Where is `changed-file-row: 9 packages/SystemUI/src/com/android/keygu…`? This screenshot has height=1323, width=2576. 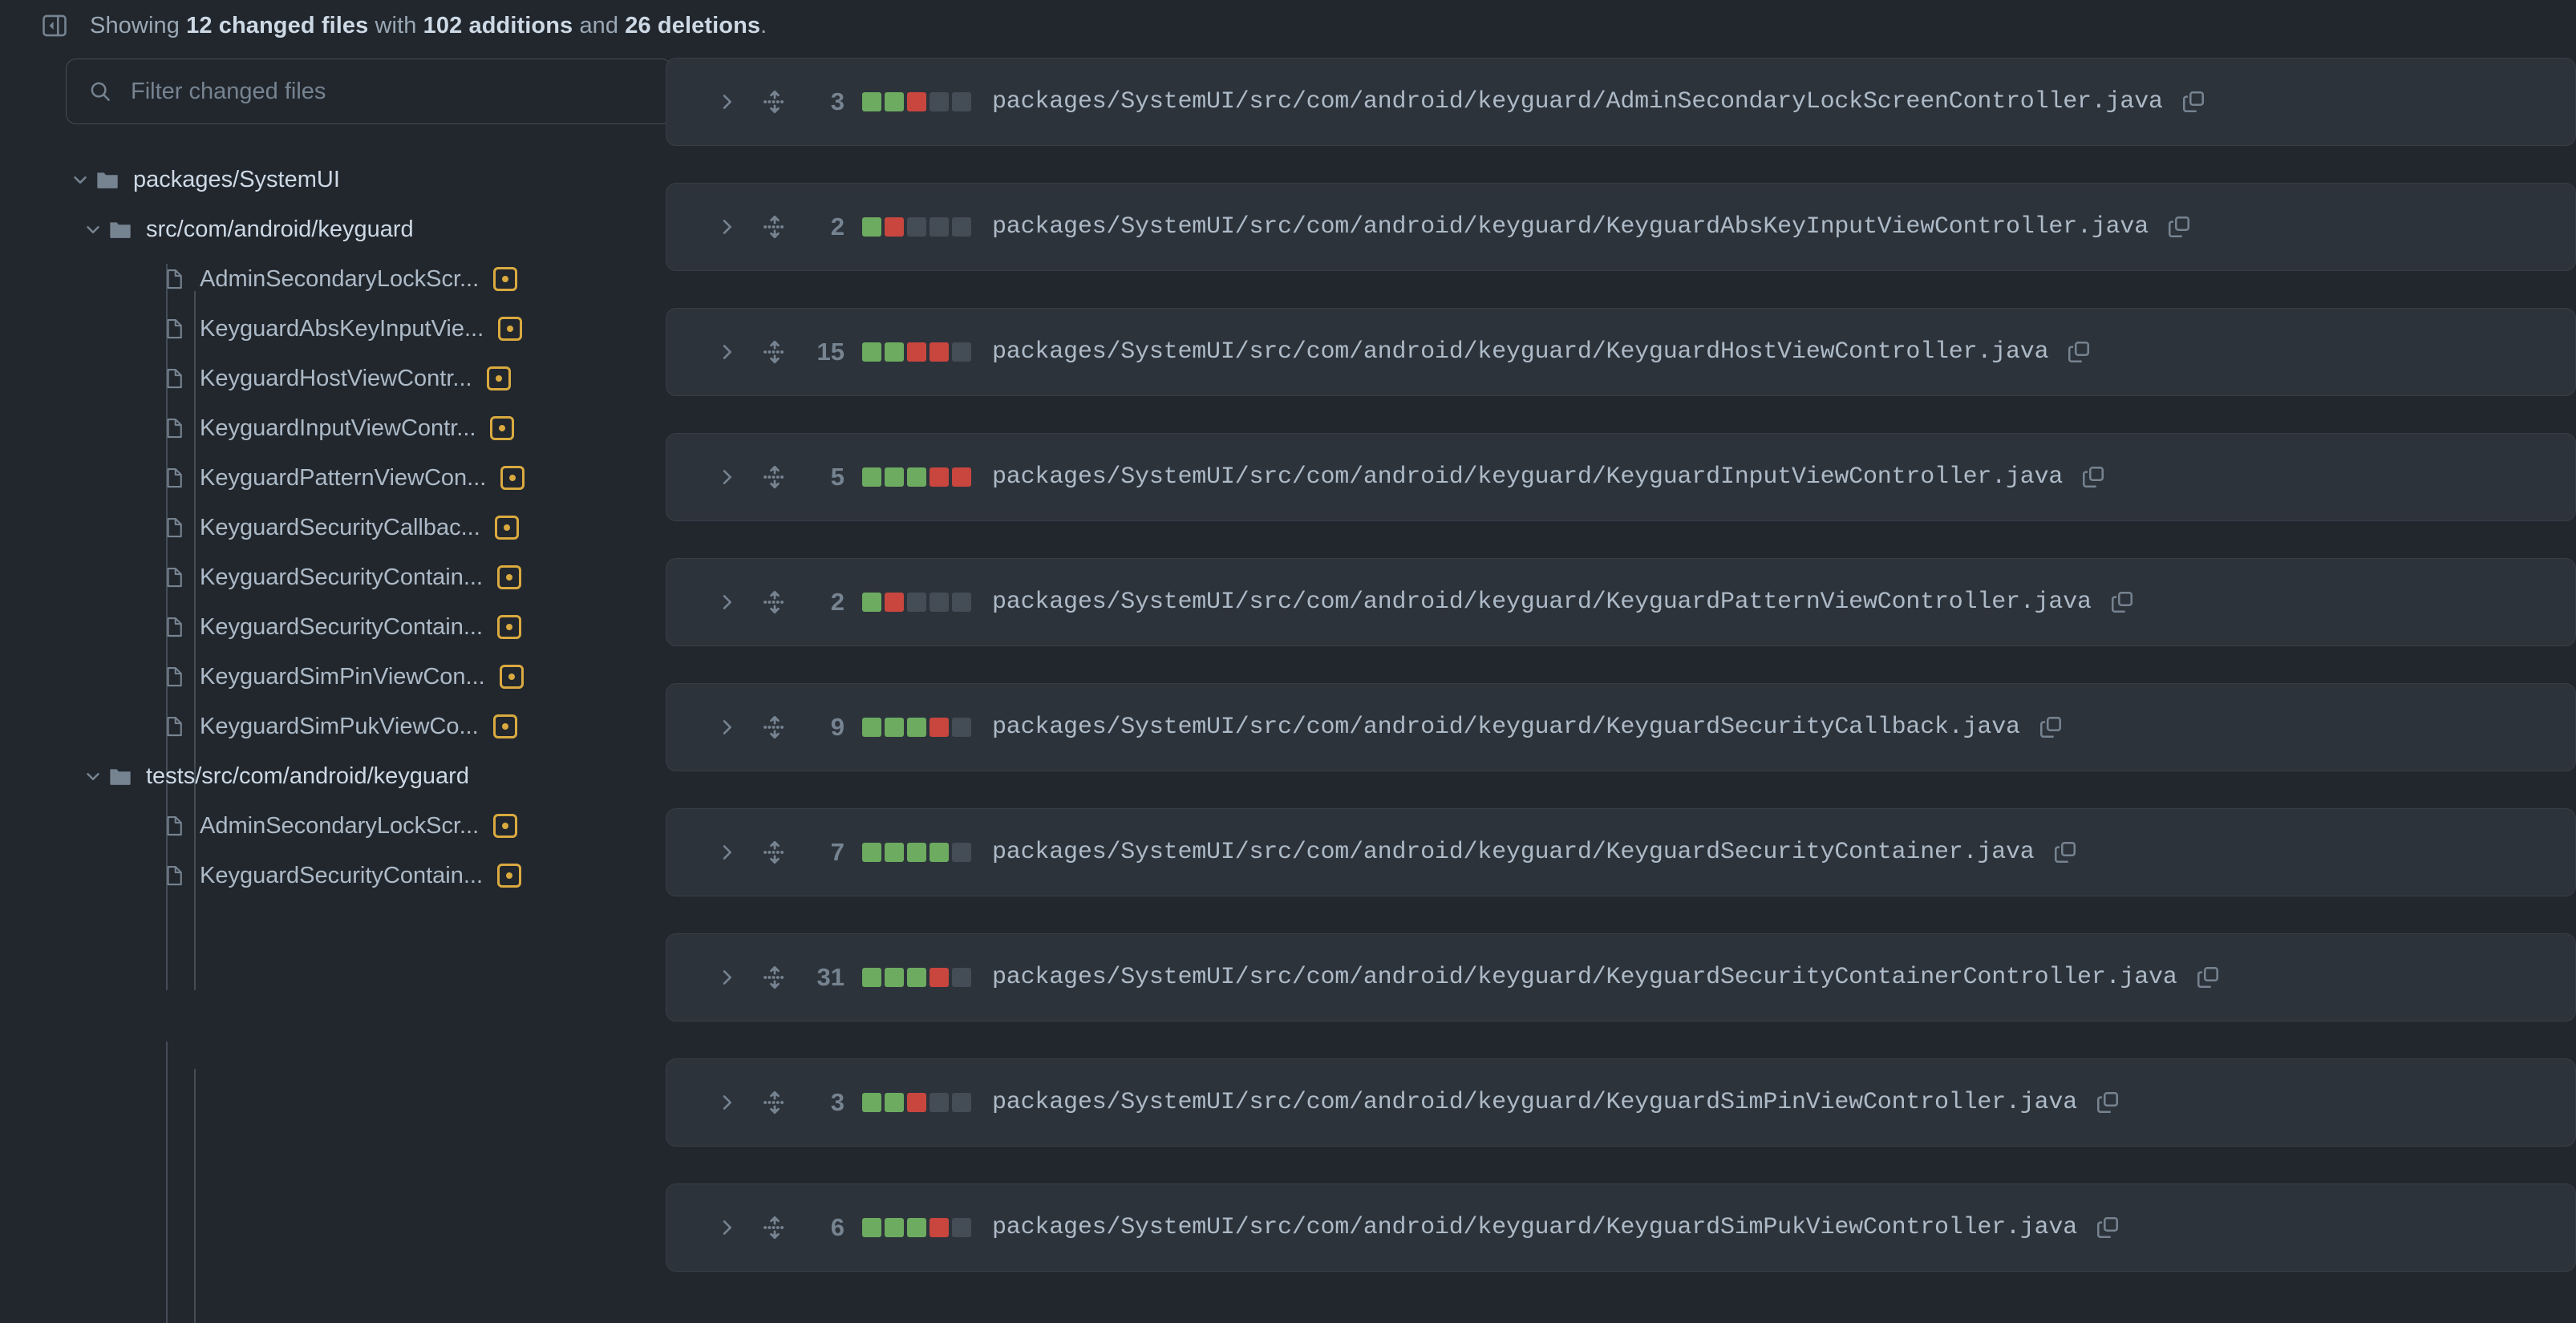 changed-file-row: 9 packages/SystemUI/src/com/android/keygu… is located at coordinates (1621, 727).